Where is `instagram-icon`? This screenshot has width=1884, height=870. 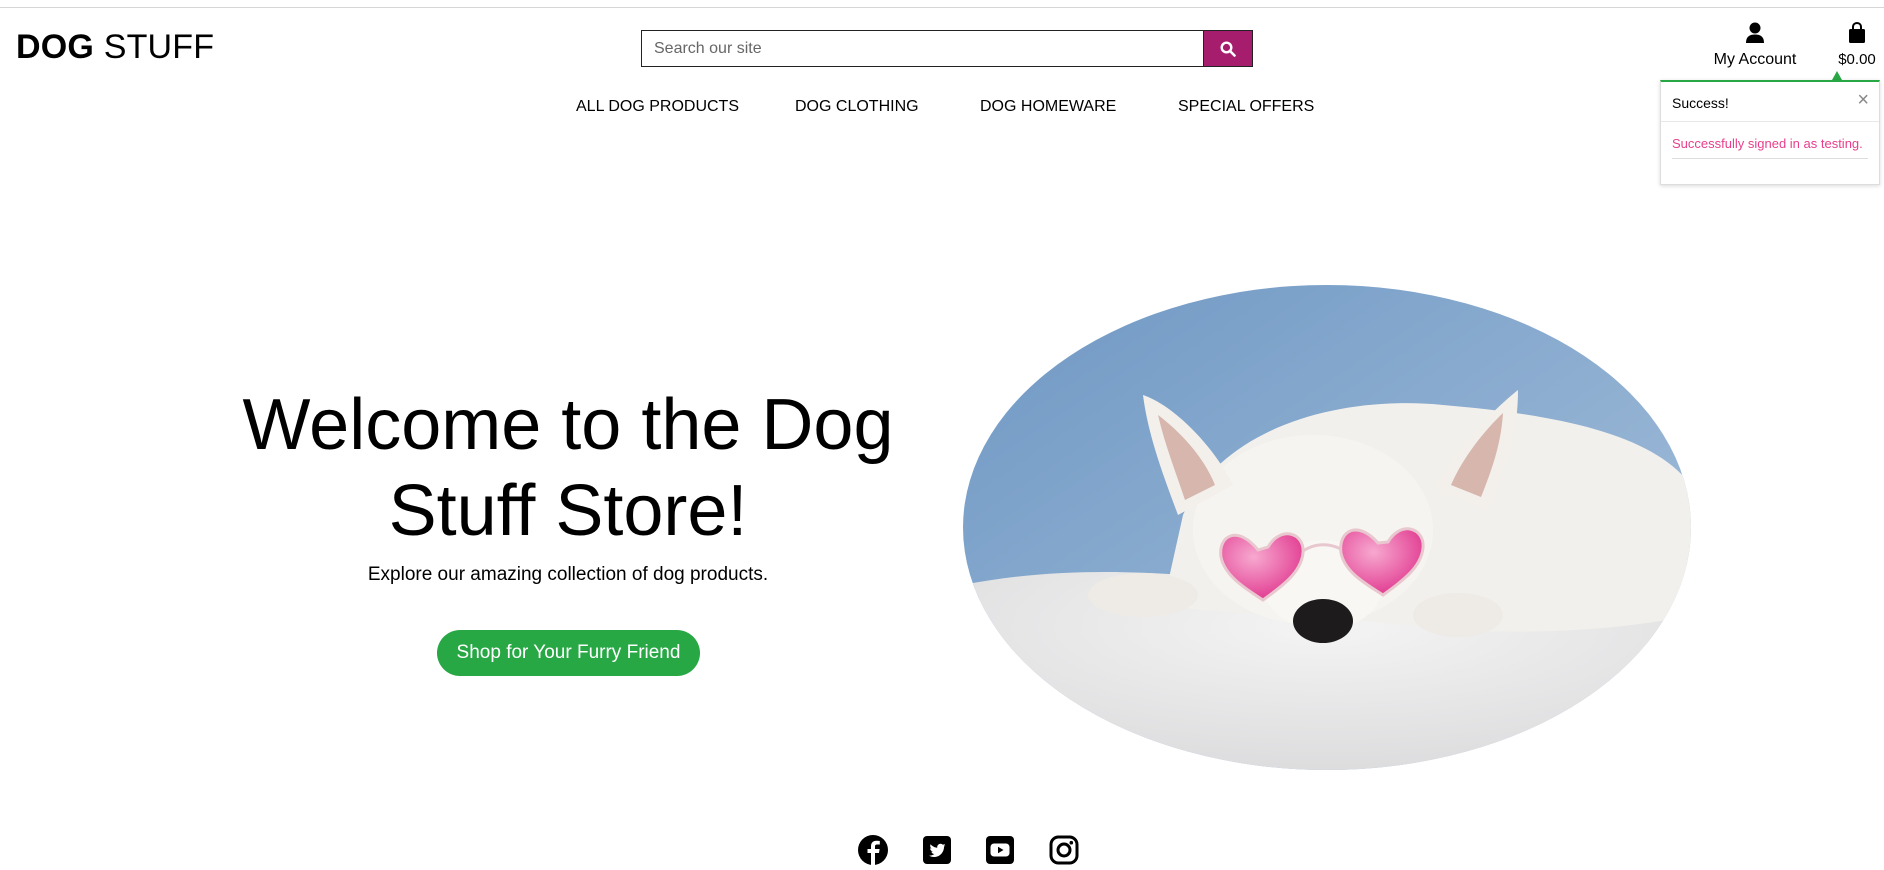
instagram-icon is located at coordinates (1064, 850).